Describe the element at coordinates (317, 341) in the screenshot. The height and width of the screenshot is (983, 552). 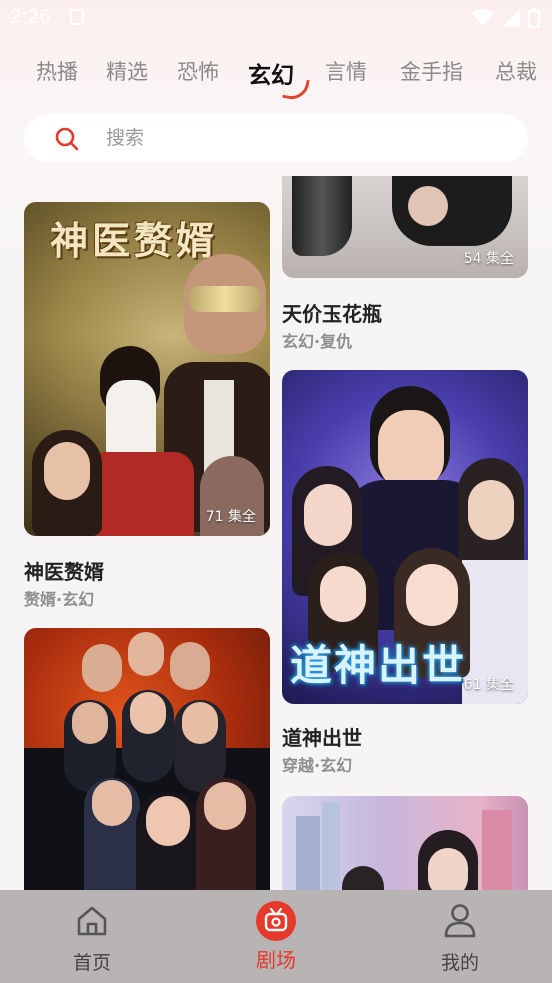
I see `drama-tags: 玄幻·复仇` at that location.